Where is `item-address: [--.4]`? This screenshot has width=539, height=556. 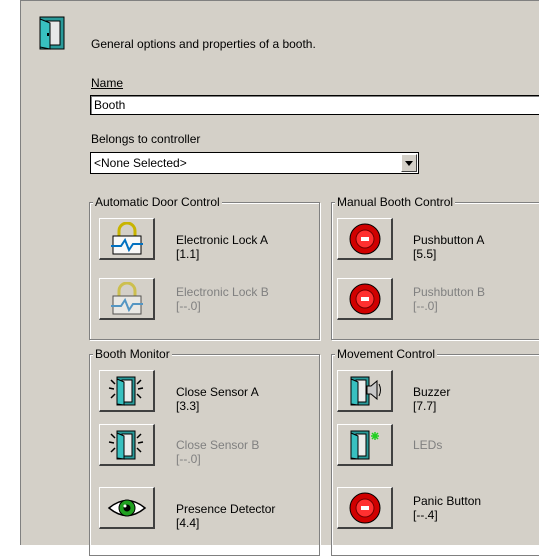
item-address: [--.4] is located at coordinates (425, 515).